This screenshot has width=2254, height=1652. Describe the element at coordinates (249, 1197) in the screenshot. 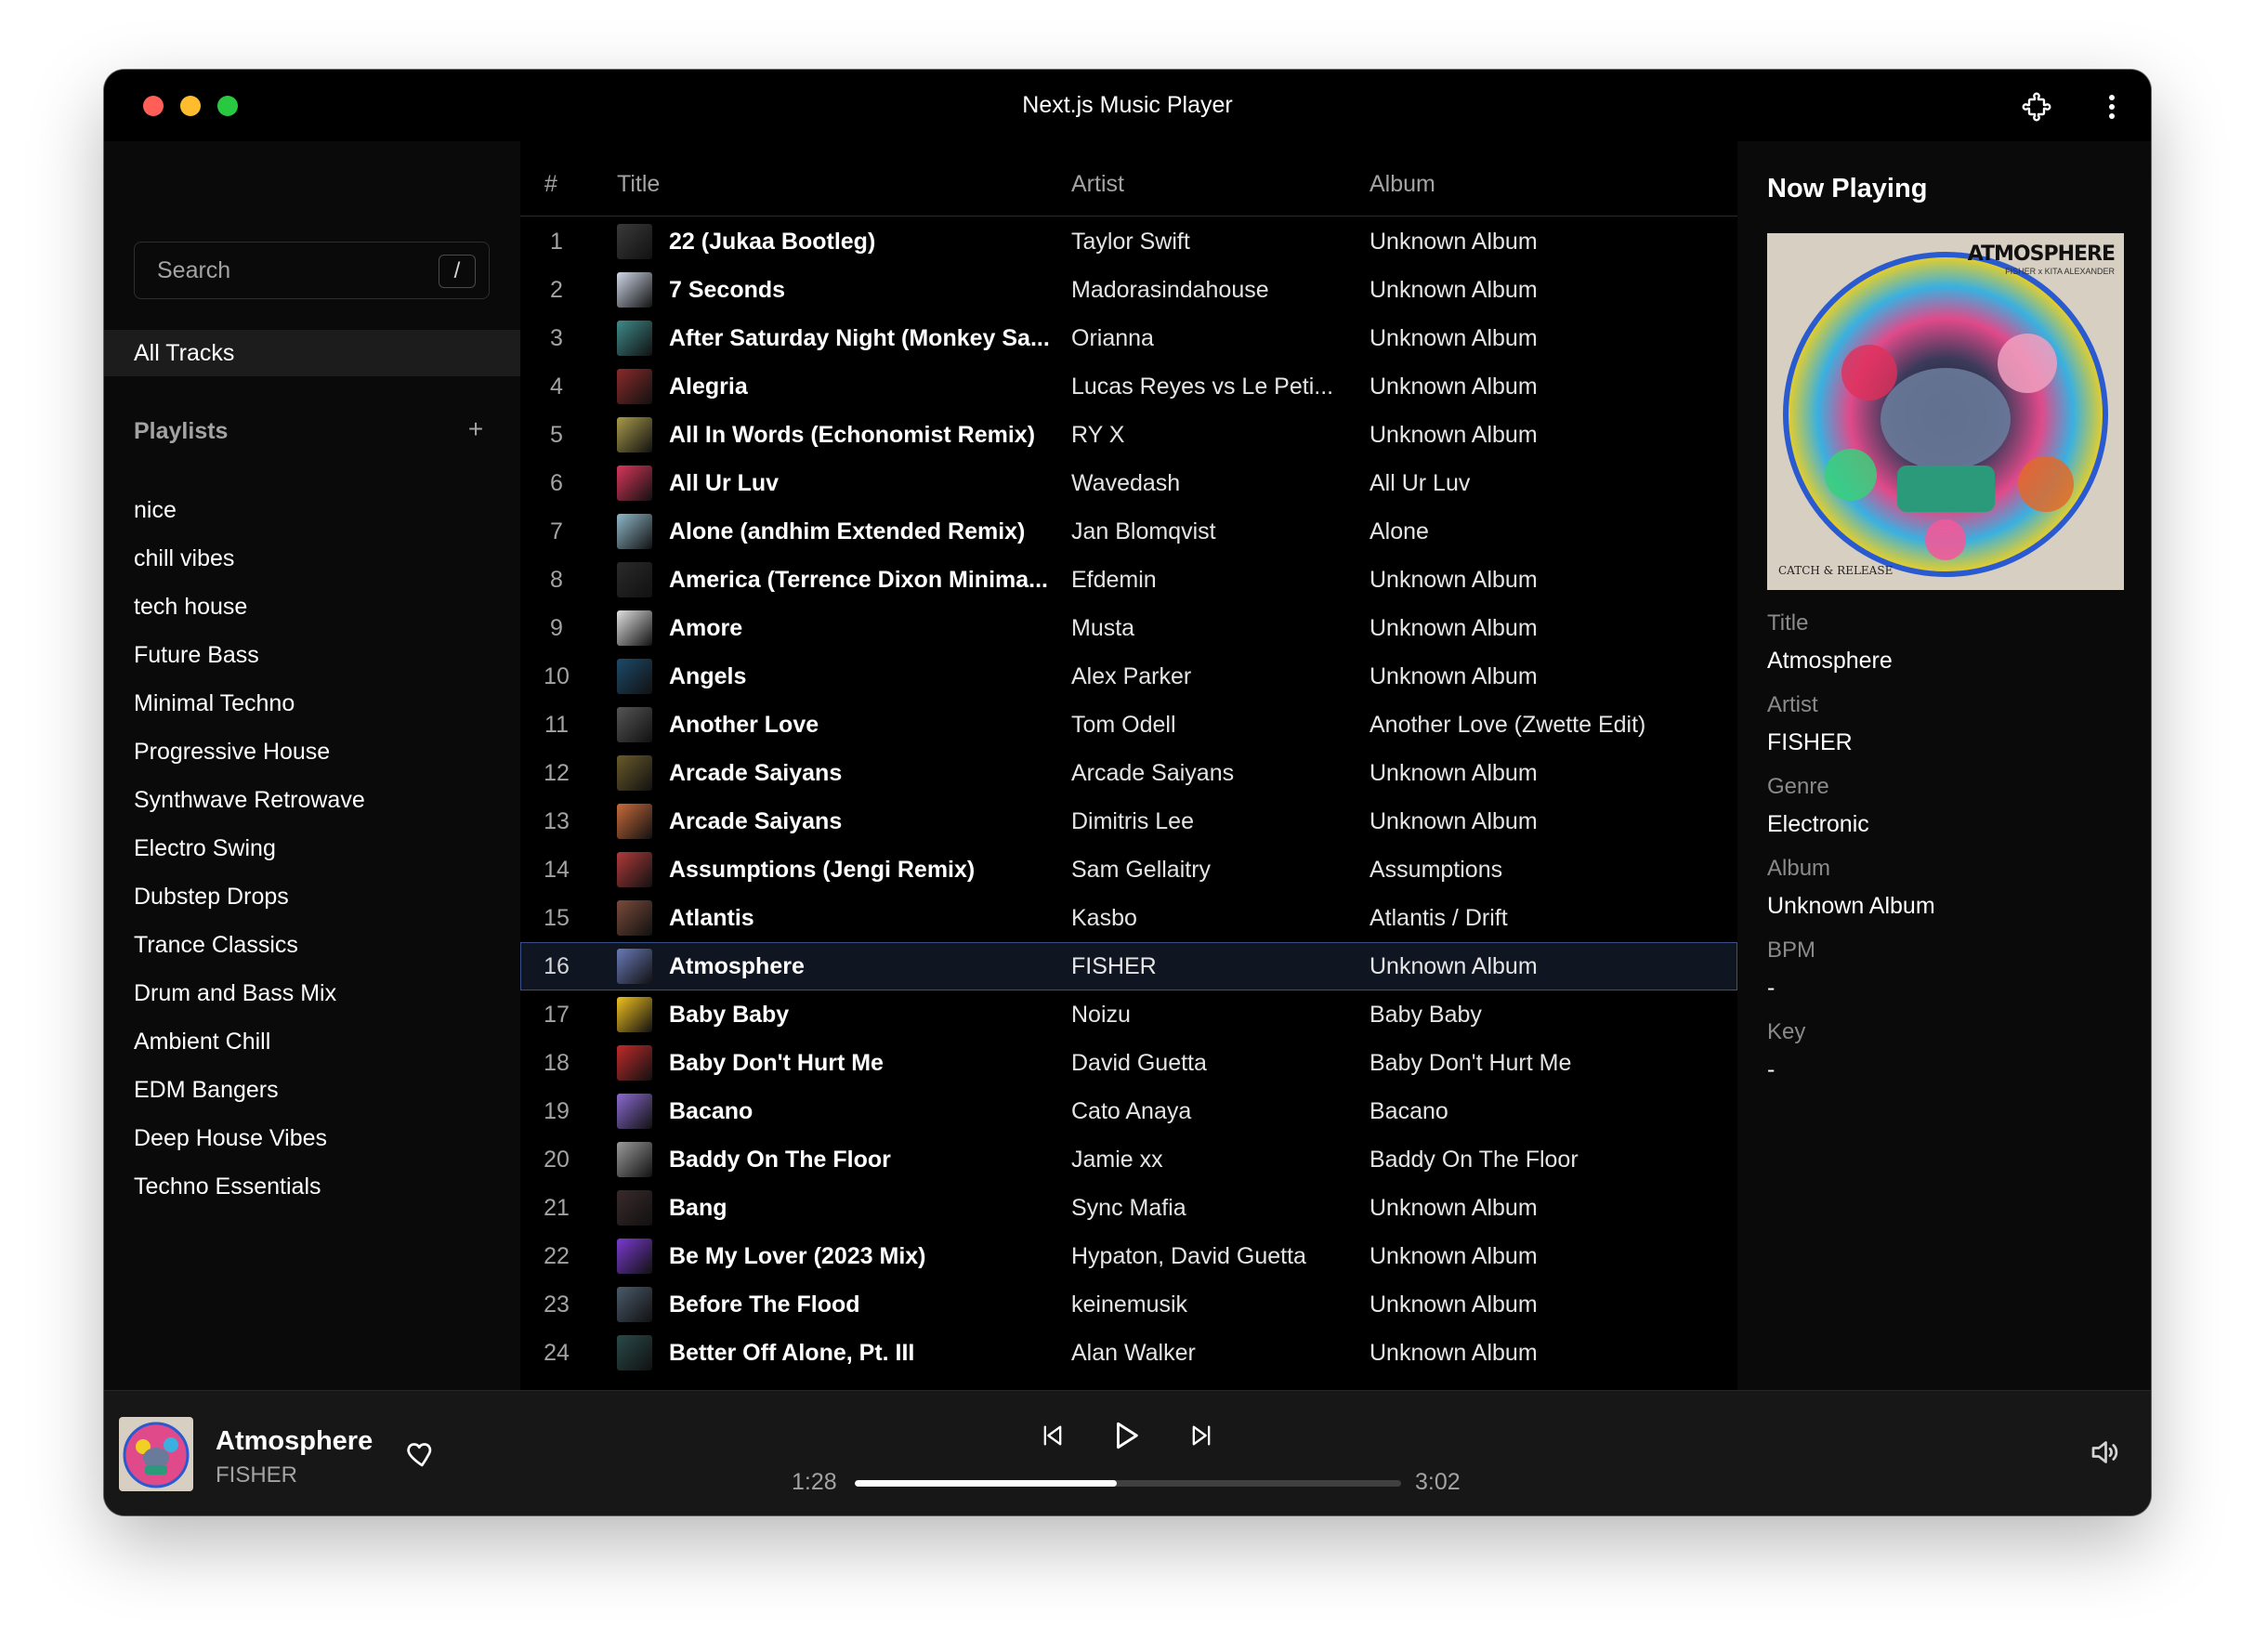

I see `playlist-item: Techno Essentials` at that location.